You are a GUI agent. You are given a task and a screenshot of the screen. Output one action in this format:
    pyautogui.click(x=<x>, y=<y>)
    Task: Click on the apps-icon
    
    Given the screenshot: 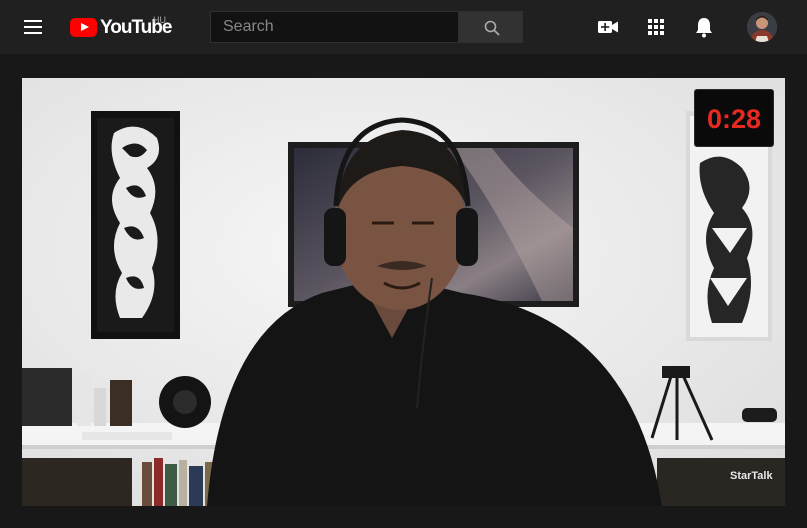 What is the action you would take?
    pyautogui.click(x=656, y=27)
    